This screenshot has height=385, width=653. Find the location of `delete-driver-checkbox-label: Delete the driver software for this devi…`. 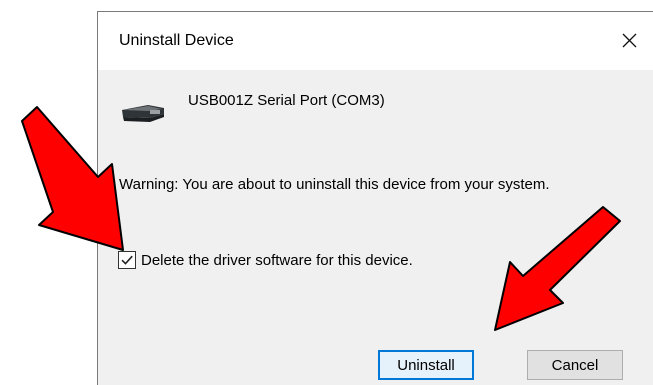

delete-driver-checkbox-label: Delete the driver software for this devi… is located at coordinates (277, 260).